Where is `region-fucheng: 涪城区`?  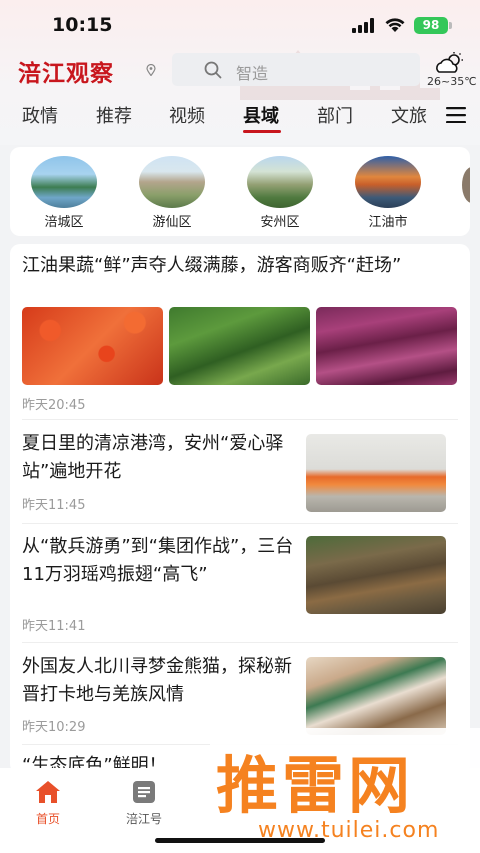
region-fucheng: 涪城区 is located at coordinates (64, 193).